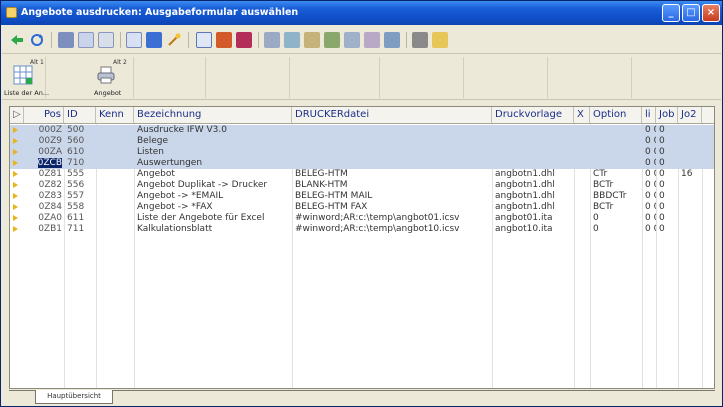 Image resolution: width=723 pixels, height=407 pixels. What do you see at coordinates (115, 115) in the screenshot?
I see `column-header: Kenn` at bounding box center [115, 115].